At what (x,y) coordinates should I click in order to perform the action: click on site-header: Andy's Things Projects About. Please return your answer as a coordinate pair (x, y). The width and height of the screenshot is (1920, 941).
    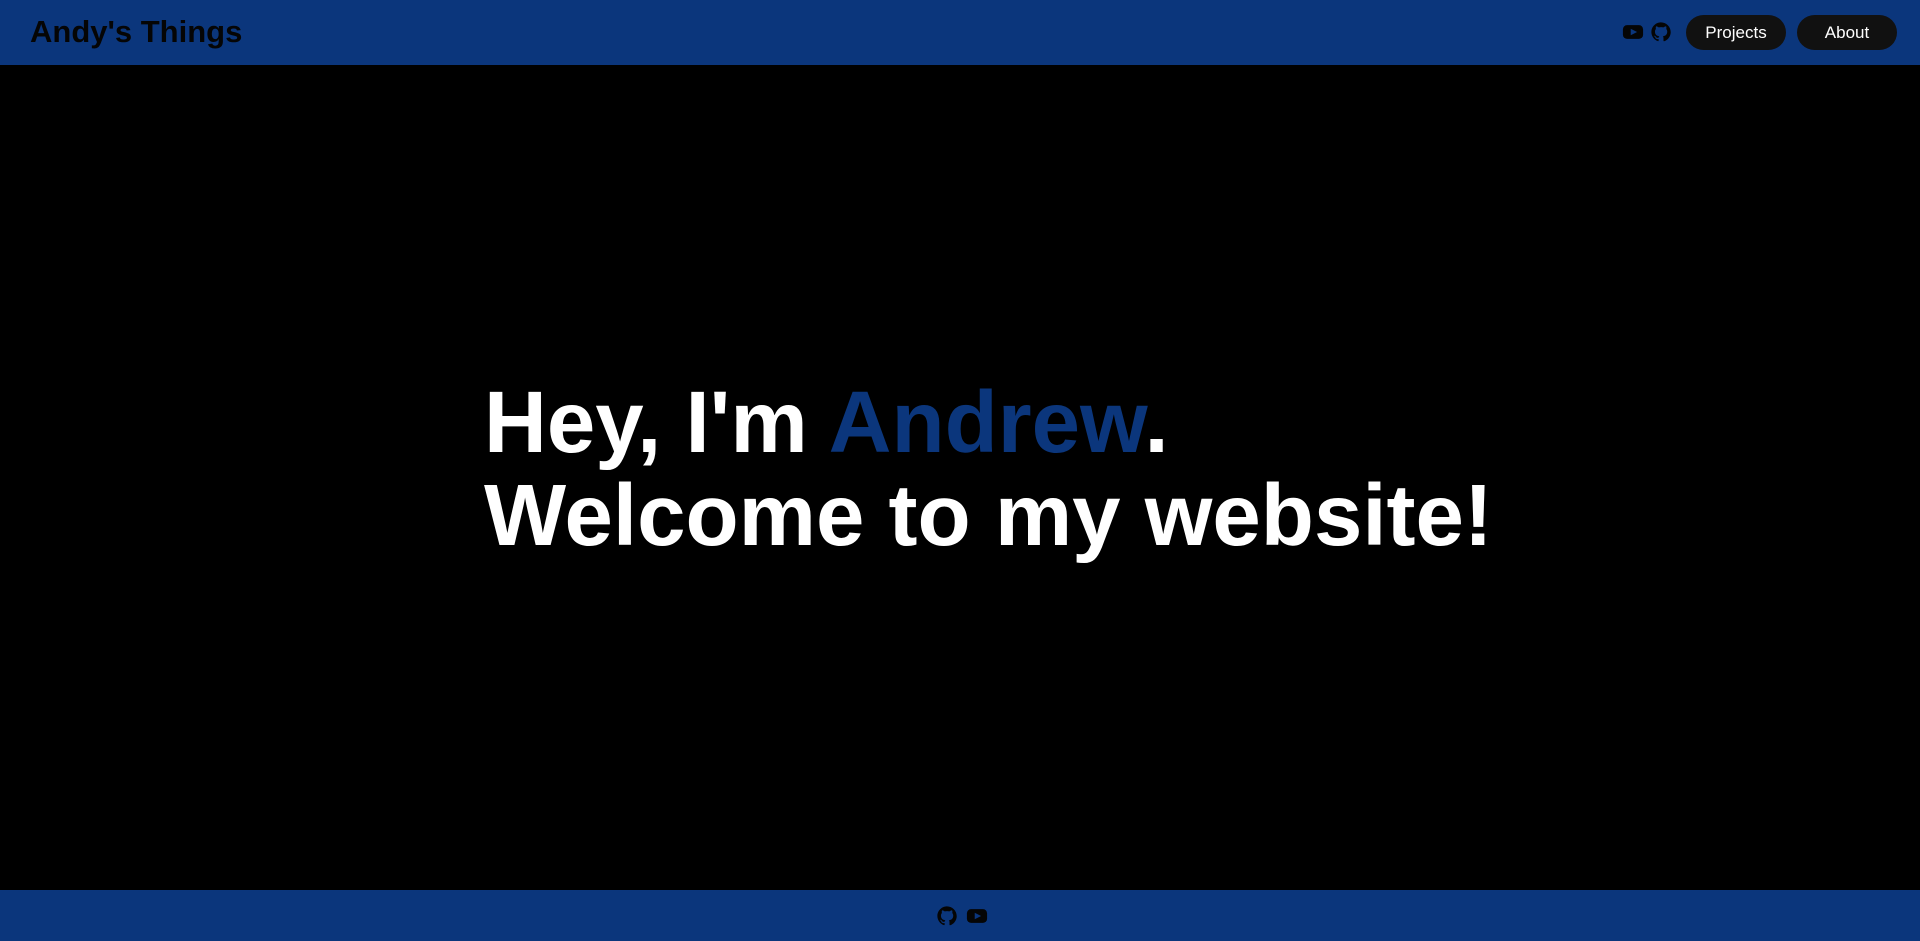
    Looking at the image, I should click on (960, 32).